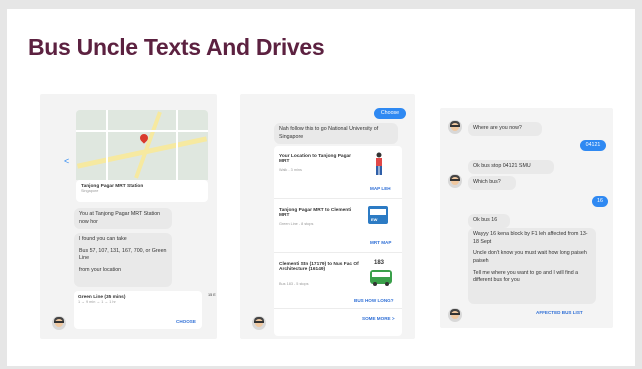 This screenshot has height=369, width=642. I want to click on walking-person-icon, so click(379, 163).